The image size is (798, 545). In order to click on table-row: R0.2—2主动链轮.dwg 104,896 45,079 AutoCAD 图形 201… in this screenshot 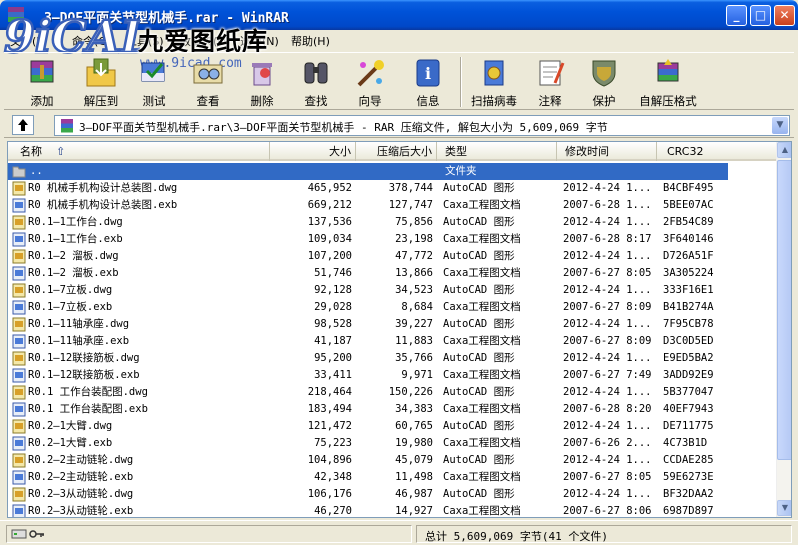, I will do `click(392, 460)`.